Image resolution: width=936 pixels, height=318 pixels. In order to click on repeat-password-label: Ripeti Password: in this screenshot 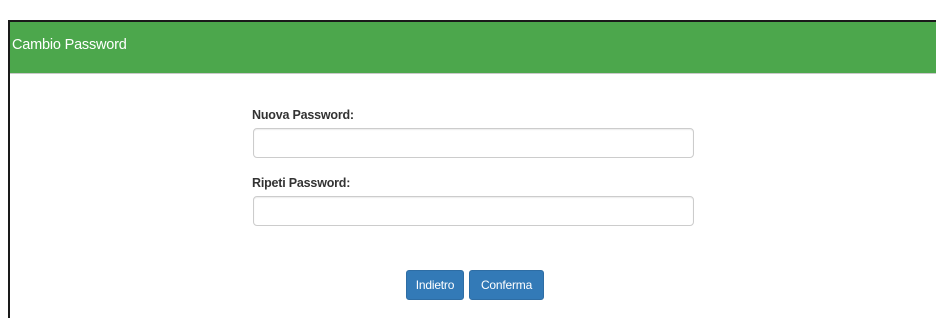, I will do `click(301, 183)`.